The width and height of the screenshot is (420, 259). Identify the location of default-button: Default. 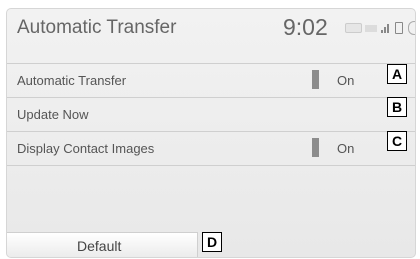
(102, 244).